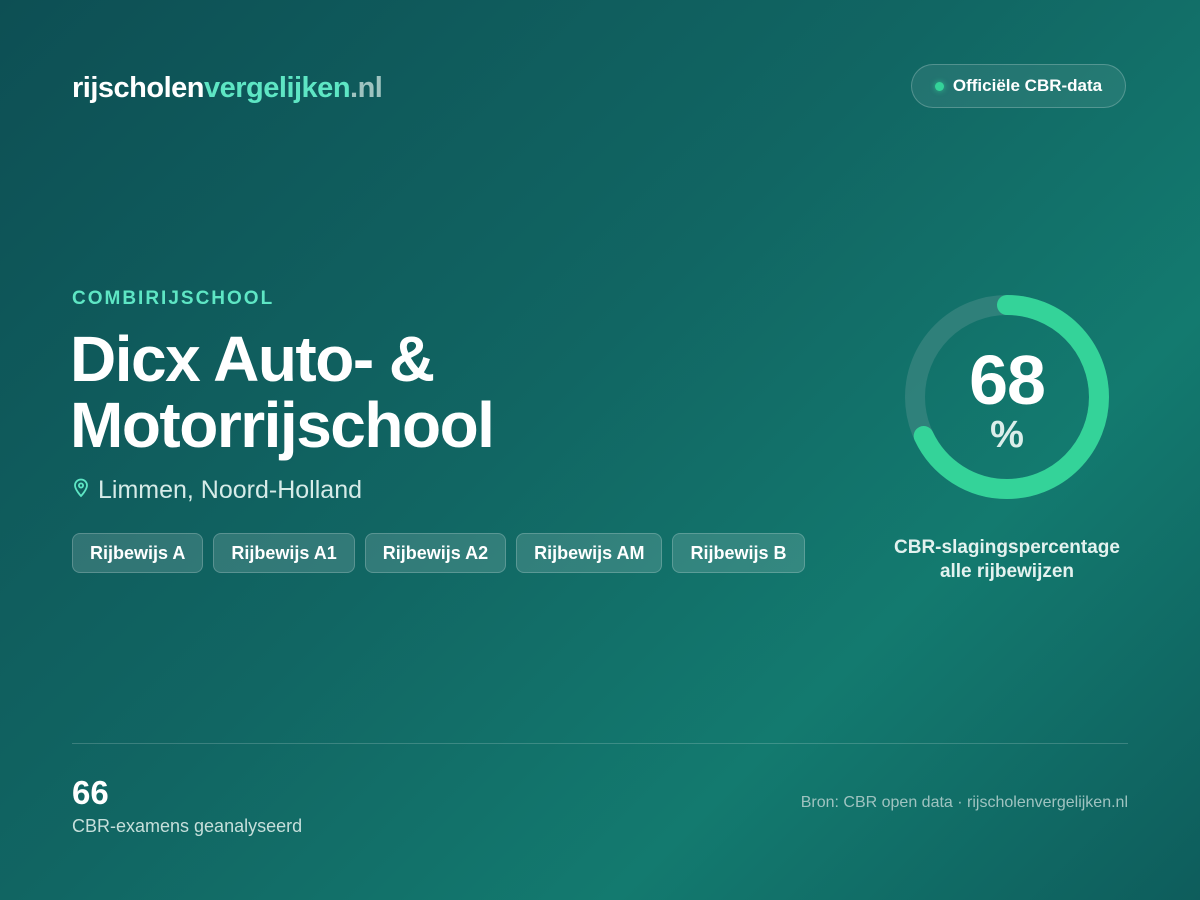  What do you see at coordinates (138, 553) in the screenshot?
I see `license-tag: Rijbewijs A` at bounding box center [138, 553].